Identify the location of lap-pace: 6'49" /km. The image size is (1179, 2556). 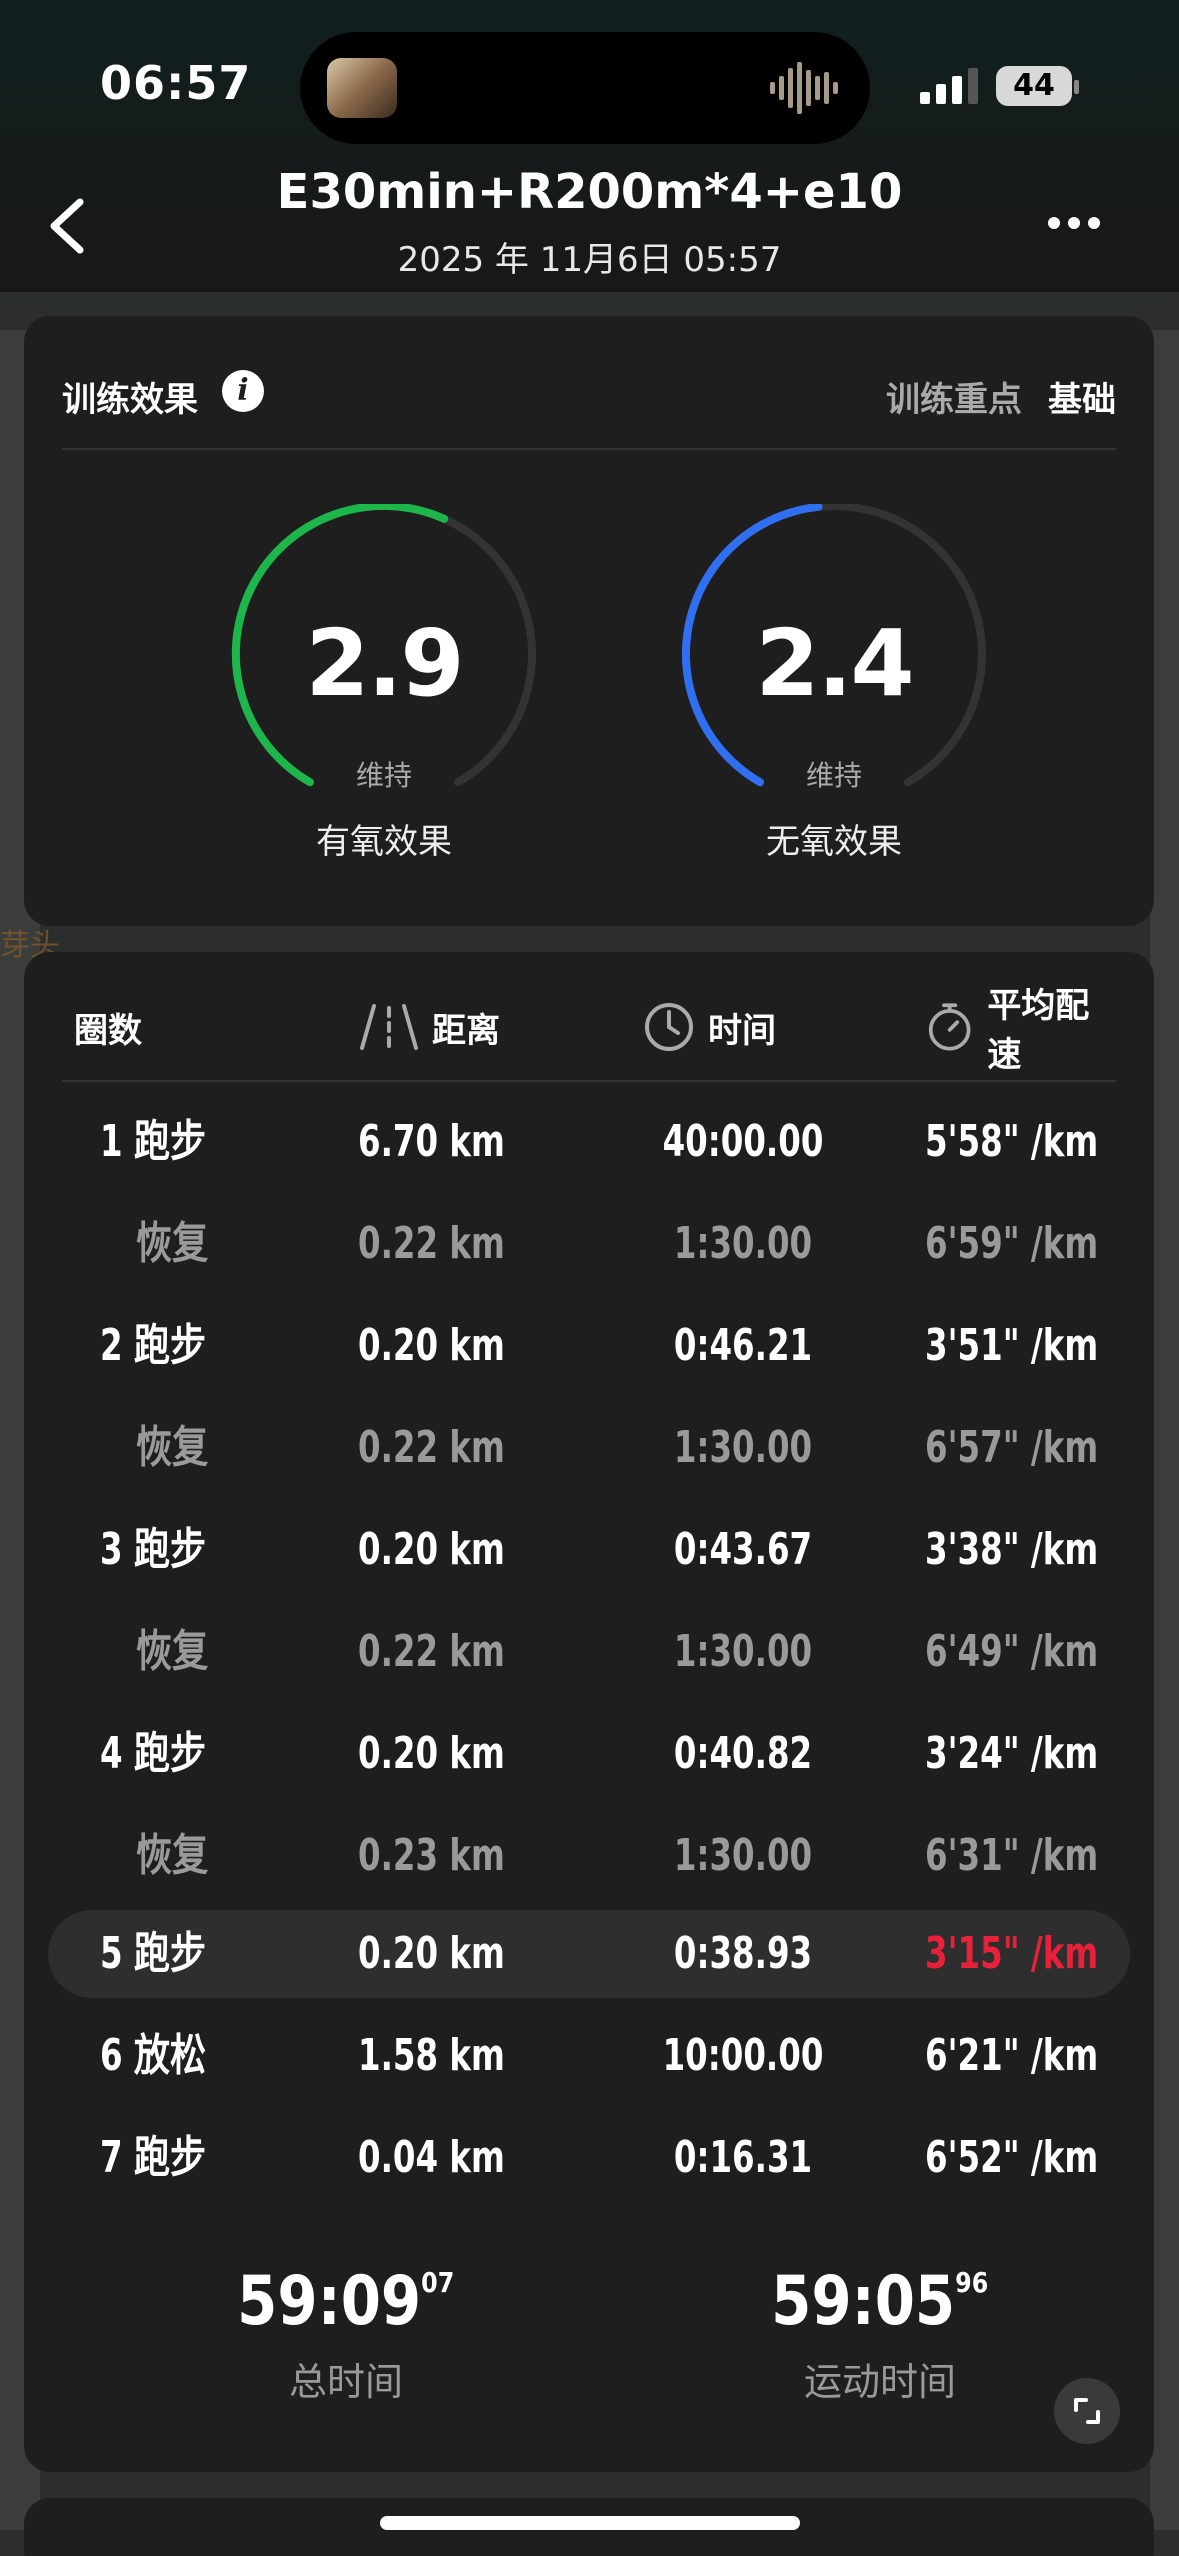
(1011, 1651).